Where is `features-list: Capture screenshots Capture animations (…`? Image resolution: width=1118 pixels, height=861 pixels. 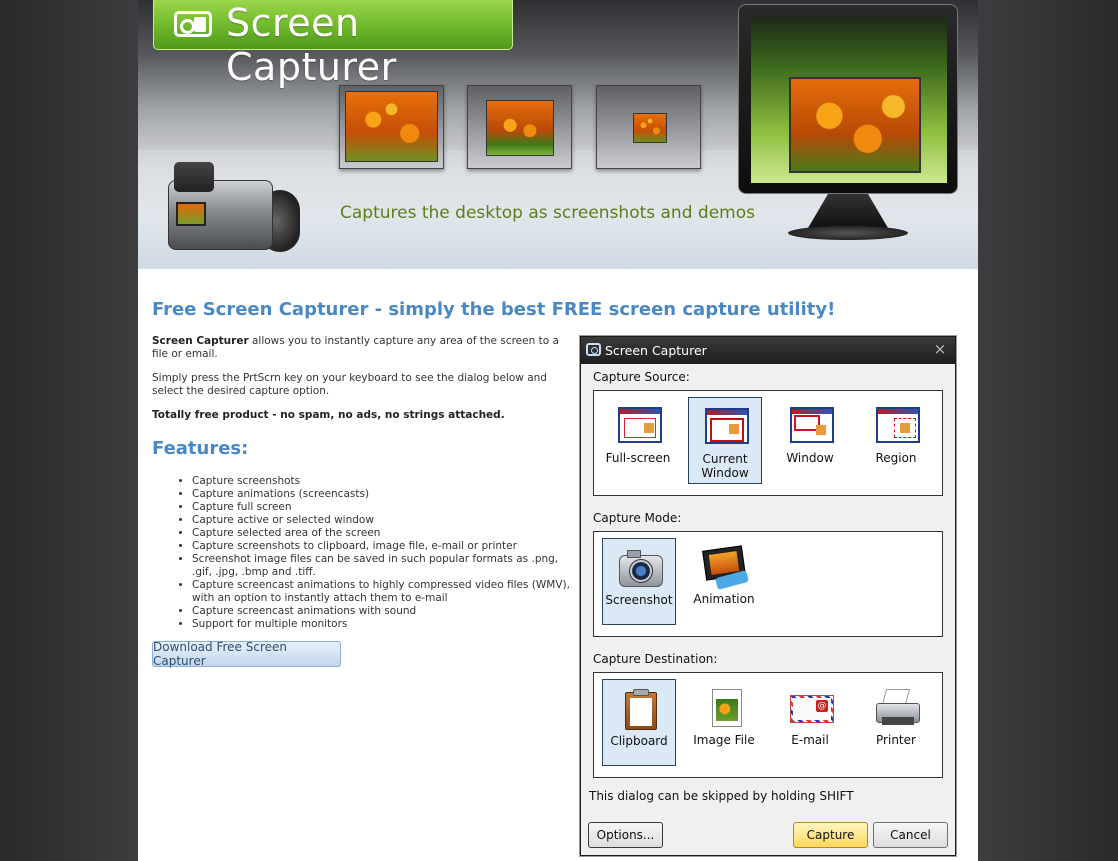 features-list: Capture screenshots Capture animations (… is located at coordinates (382, 553).